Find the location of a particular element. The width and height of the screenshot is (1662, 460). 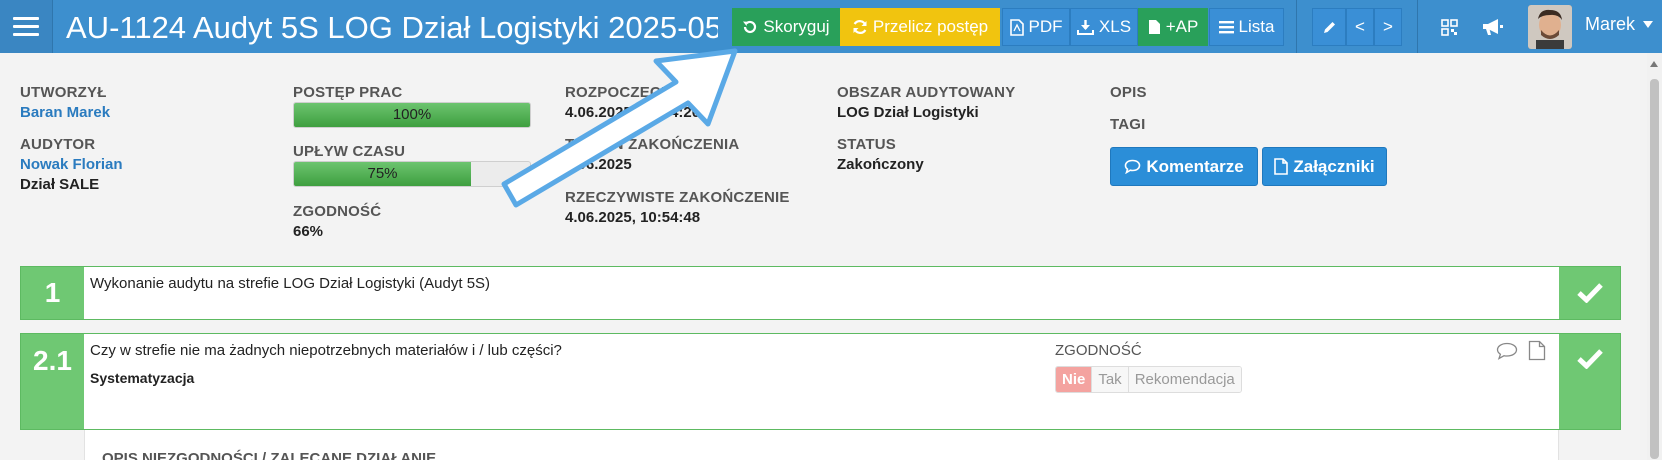

comments-label: Komentarze is located at coordinates (1195, 166).